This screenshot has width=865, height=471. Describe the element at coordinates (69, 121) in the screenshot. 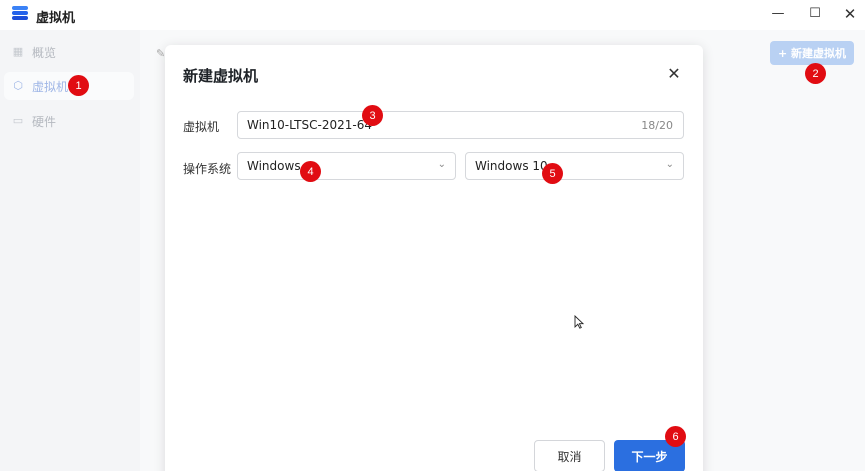

I see `sidebar-item-hardware: ▭ 硬件` at that location.